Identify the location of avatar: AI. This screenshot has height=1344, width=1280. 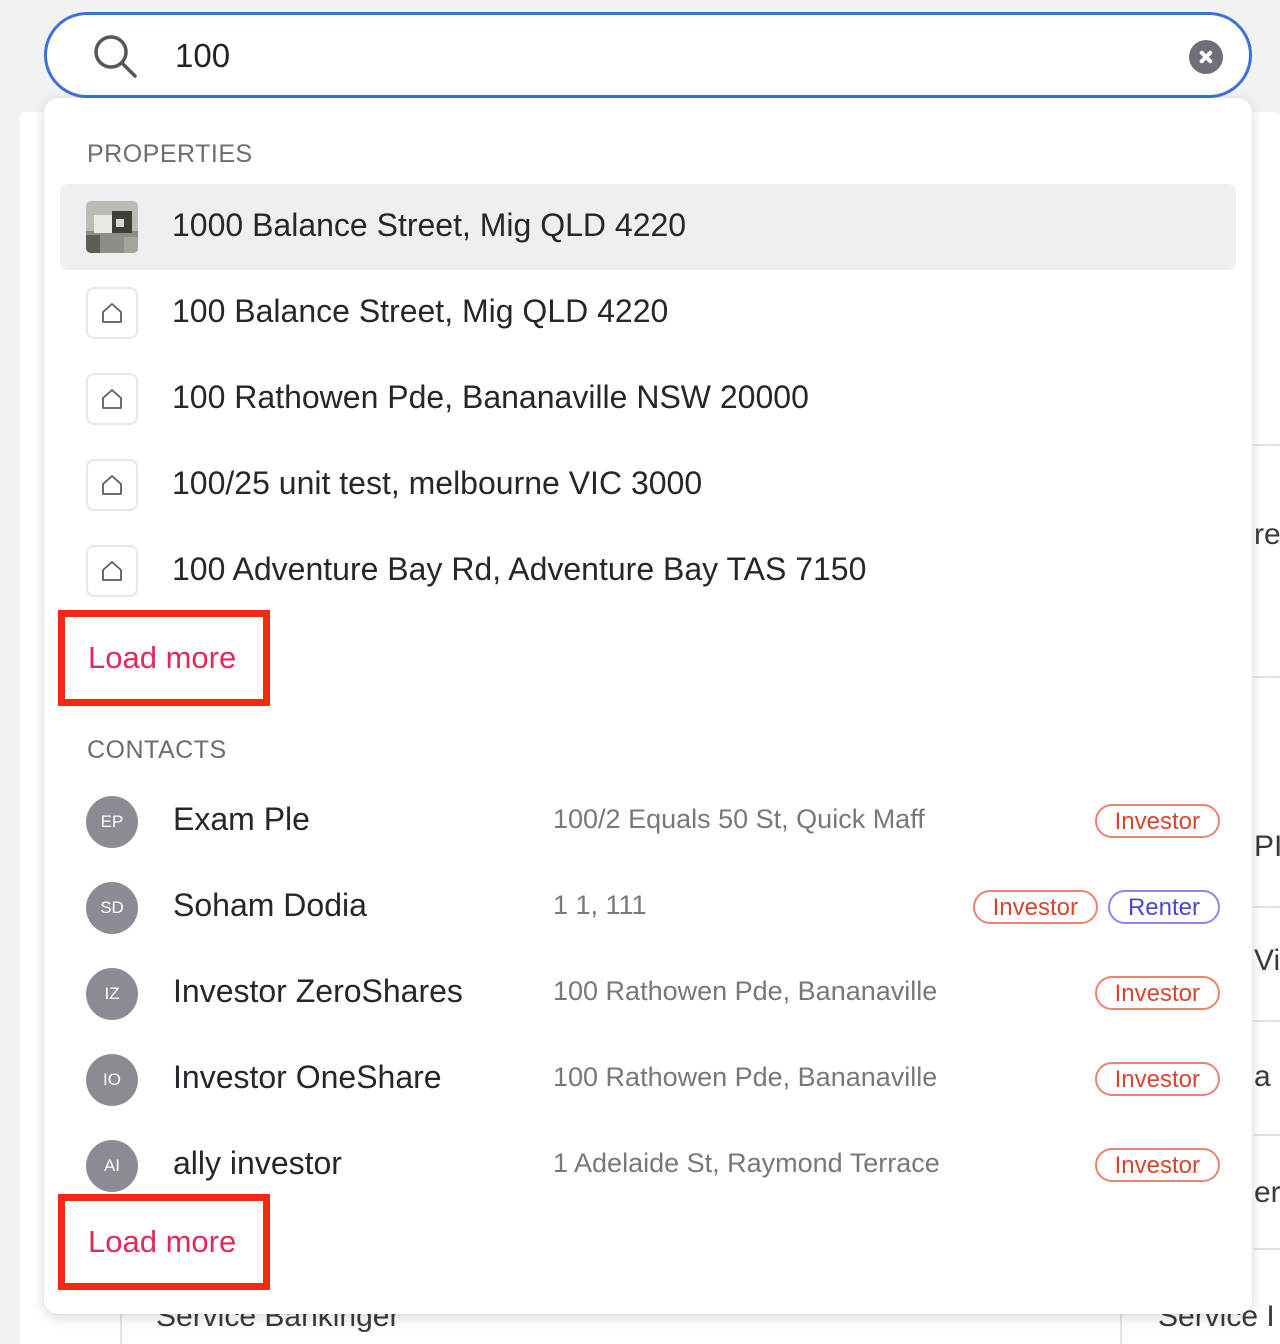
(112, 1166).